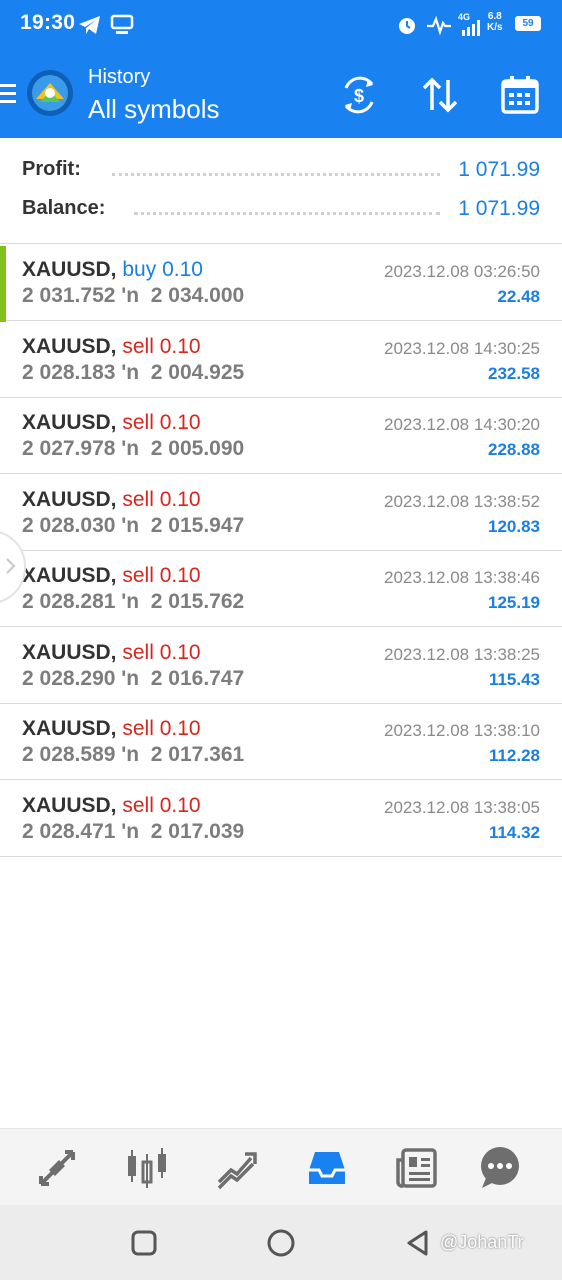 The width and height of the screenshot is (562, 1280). Describe the element at coordinates (439, 25) in the screenshot. I see `activity-icon` at that location.